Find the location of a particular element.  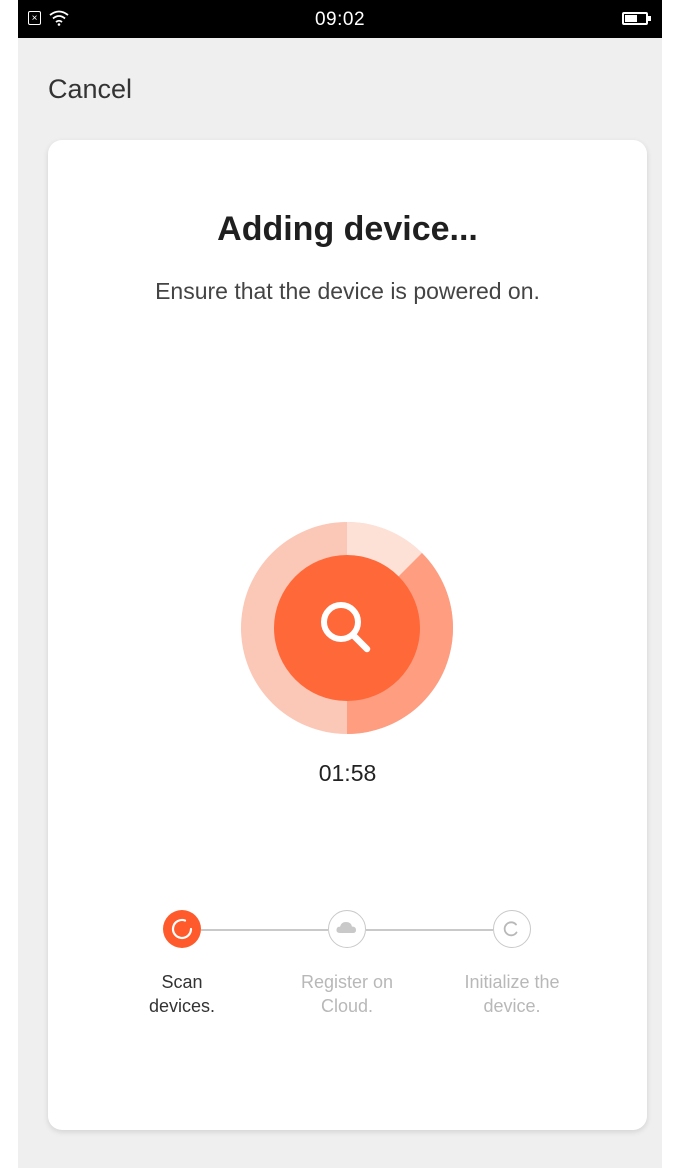

cloud-icon is located at coordinates (346, 927).